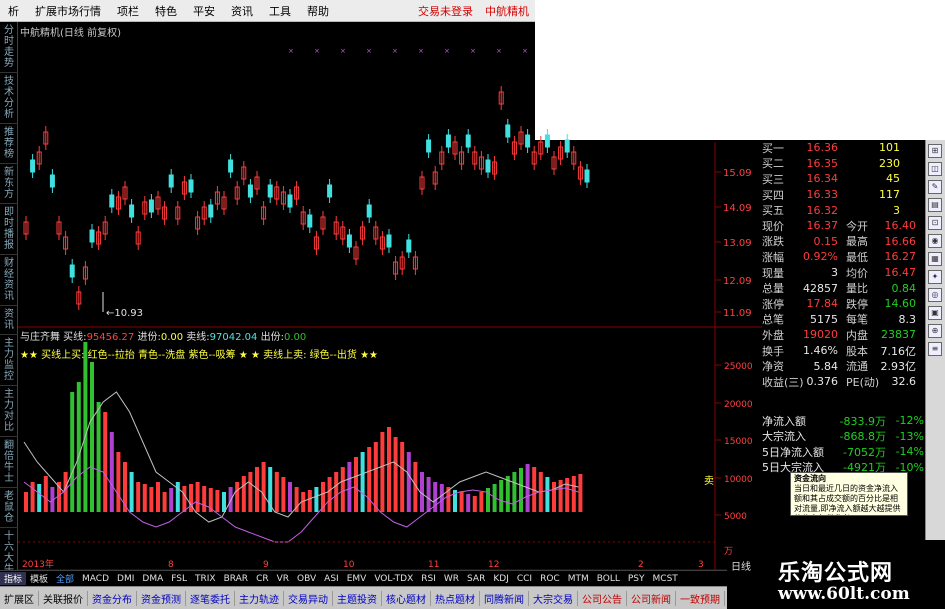 This screenshot has height=609, width=945. Describe the element at coordinates (357, 579) in the screenshot. I see `indicator-tab: EMV` at that location.